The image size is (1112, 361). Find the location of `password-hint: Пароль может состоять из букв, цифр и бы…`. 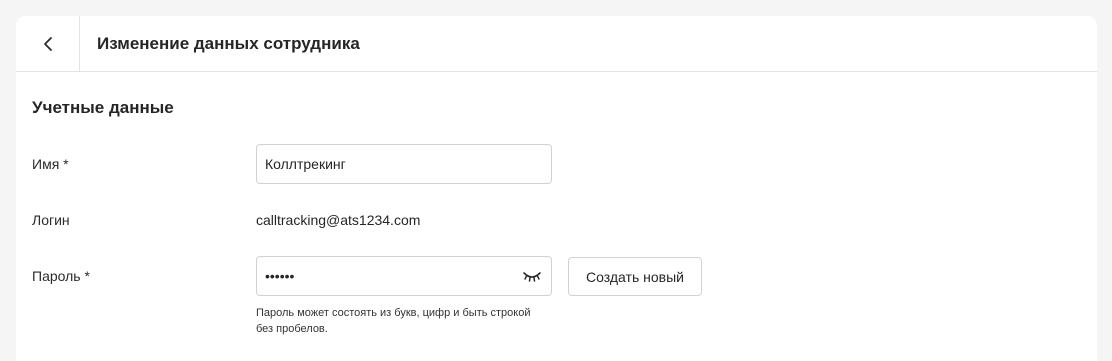

password-hint: Пароль может состоять из букв, цифр и бы… is located at coordinates (393, 321).